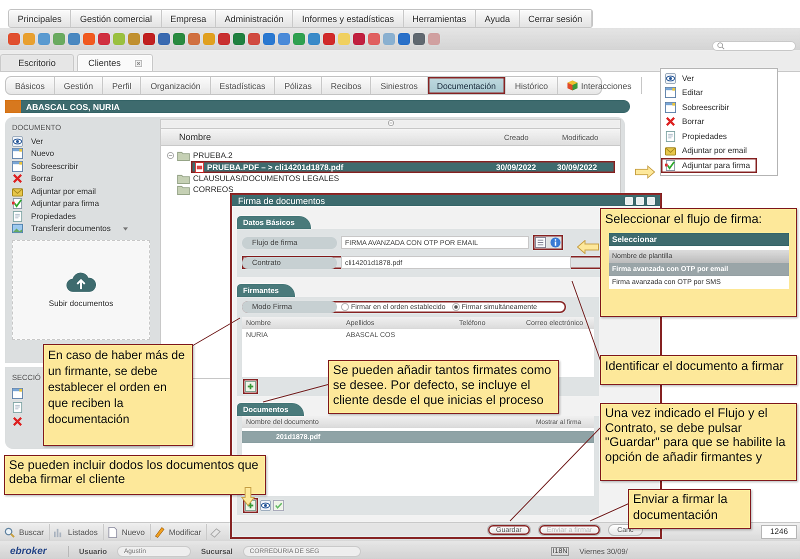 The height and width of the screenshot is (559, 800). Describe the element at coordinates (138, 63) in the screenshot. I see `close-icon` at that location.